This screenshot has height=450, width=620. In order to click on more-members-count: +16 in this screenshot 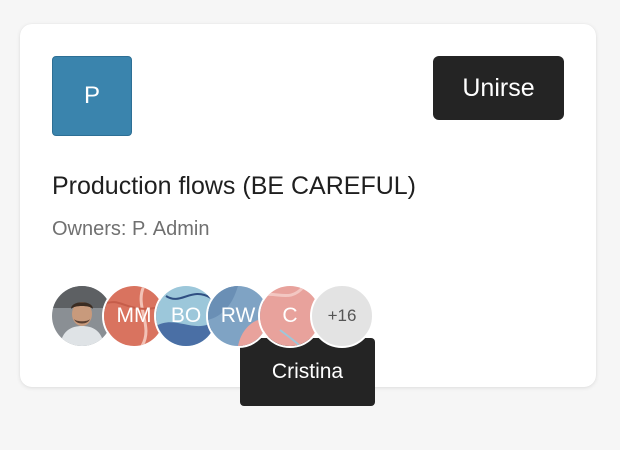, I will do `click(342, 315)`.